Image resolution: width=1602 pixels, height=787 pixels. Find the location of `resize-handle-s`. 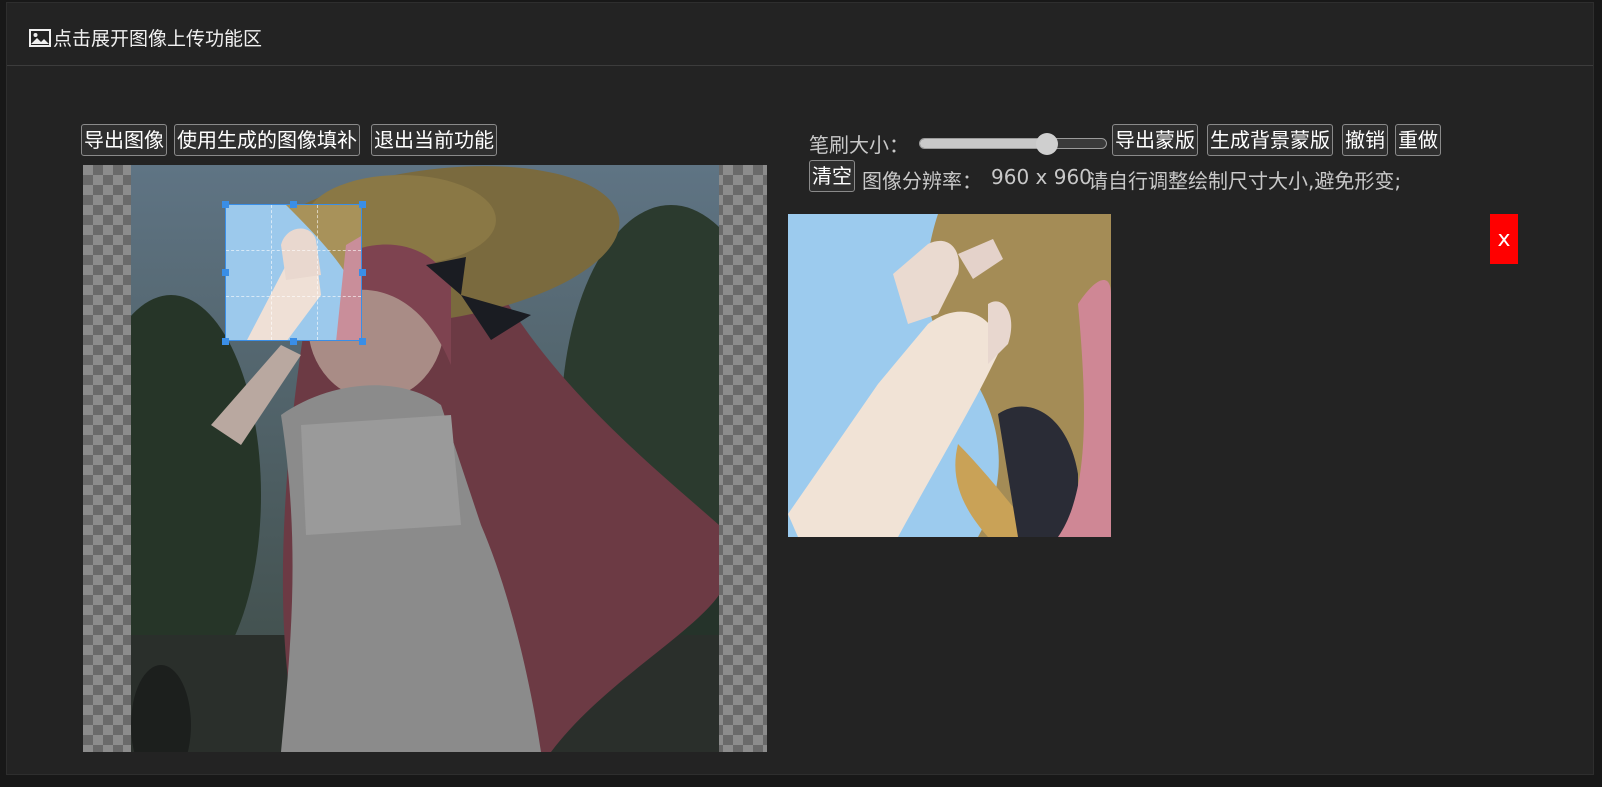

resize-handle-s is located at coordinates (293, 341).